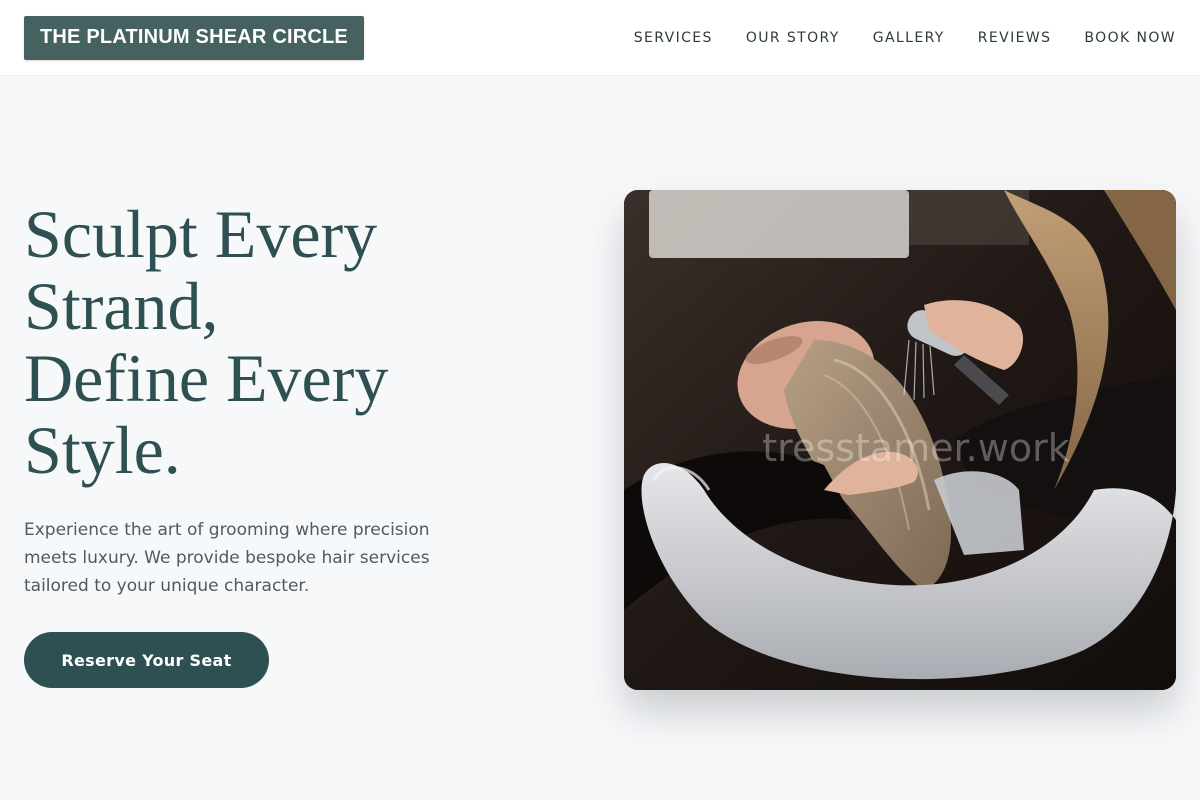  I want to click on reserve-seat-button: Reserve Your Seat, so click(146, 660).